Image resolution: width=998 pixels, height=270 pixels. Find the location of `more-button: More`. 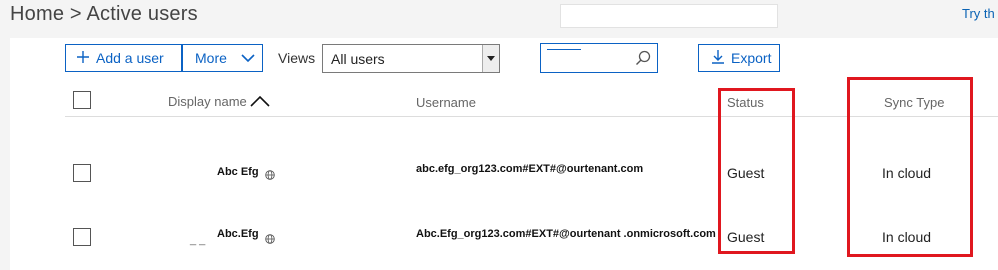

more-button: More is located at coordinates (222, 58).